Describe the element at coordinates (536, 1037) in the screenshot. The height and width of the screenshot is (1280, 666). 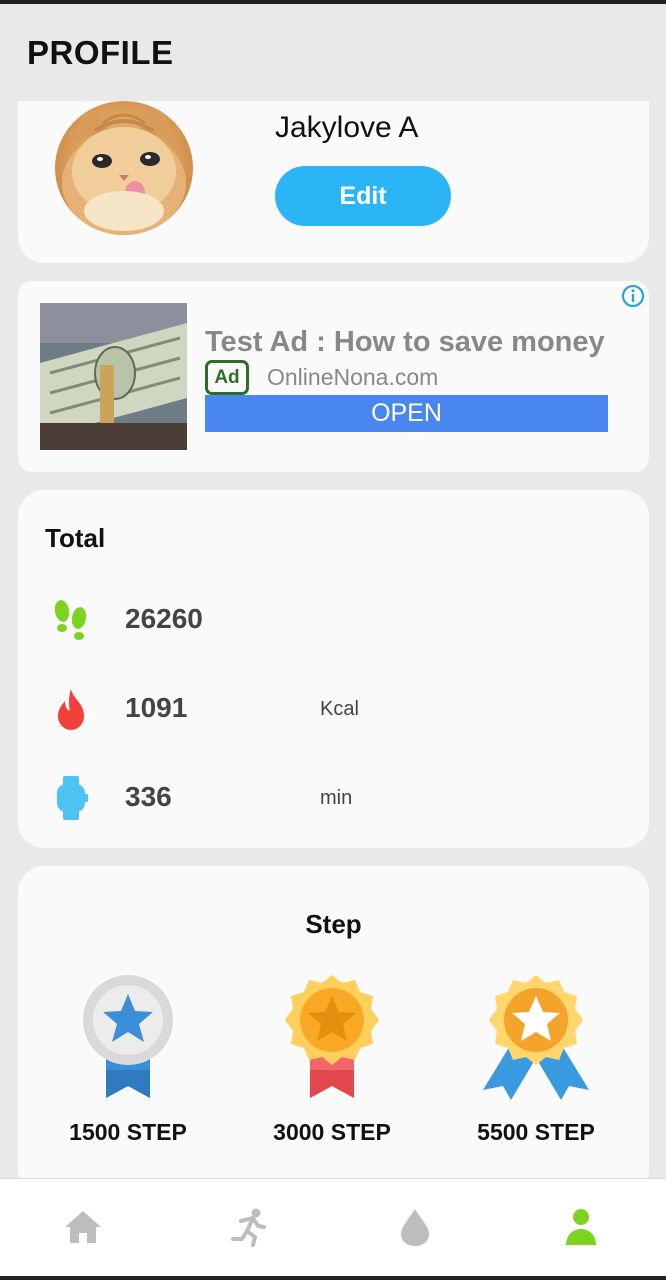
I see `gold-star-medal-icon` at that location.